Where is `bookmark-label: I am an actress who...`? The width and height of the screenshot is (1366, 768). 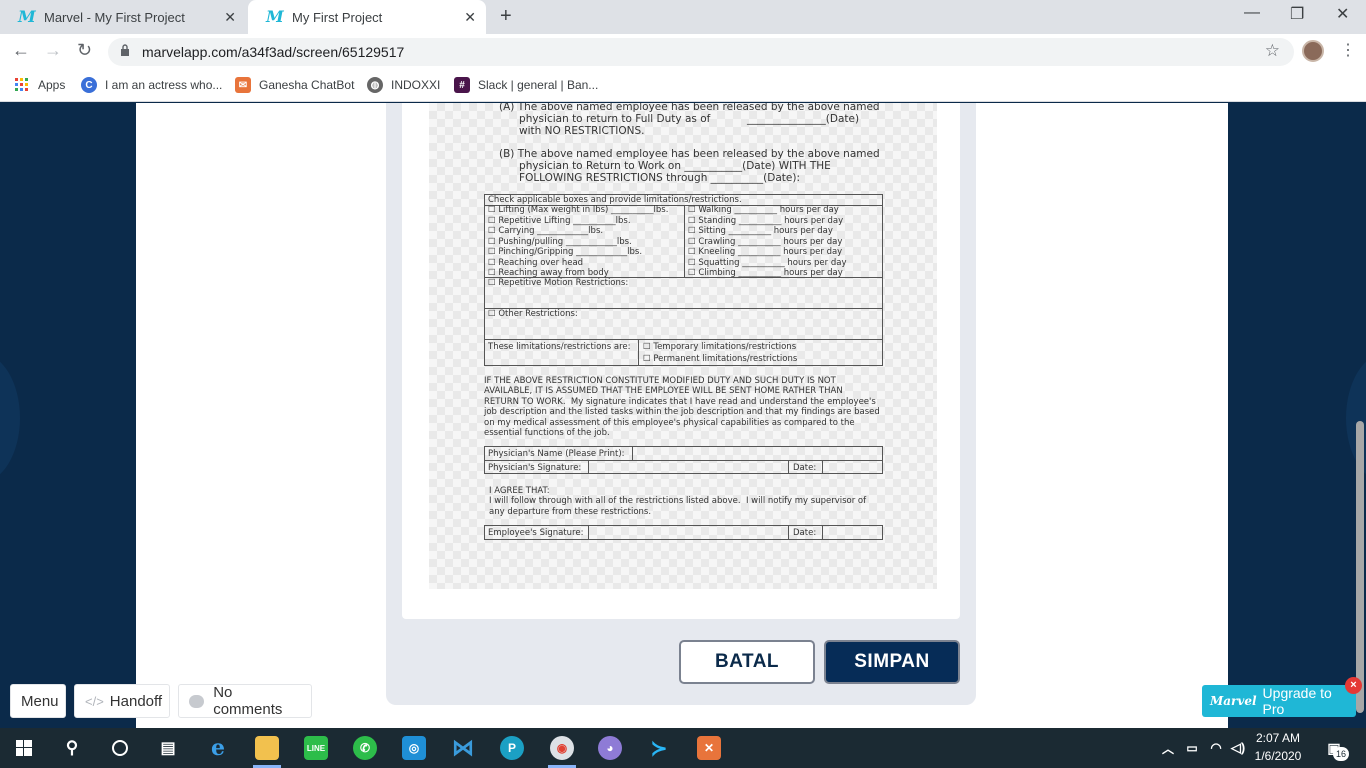
bookmark-label: I am an actress who... is located at coordinates (164, 85).